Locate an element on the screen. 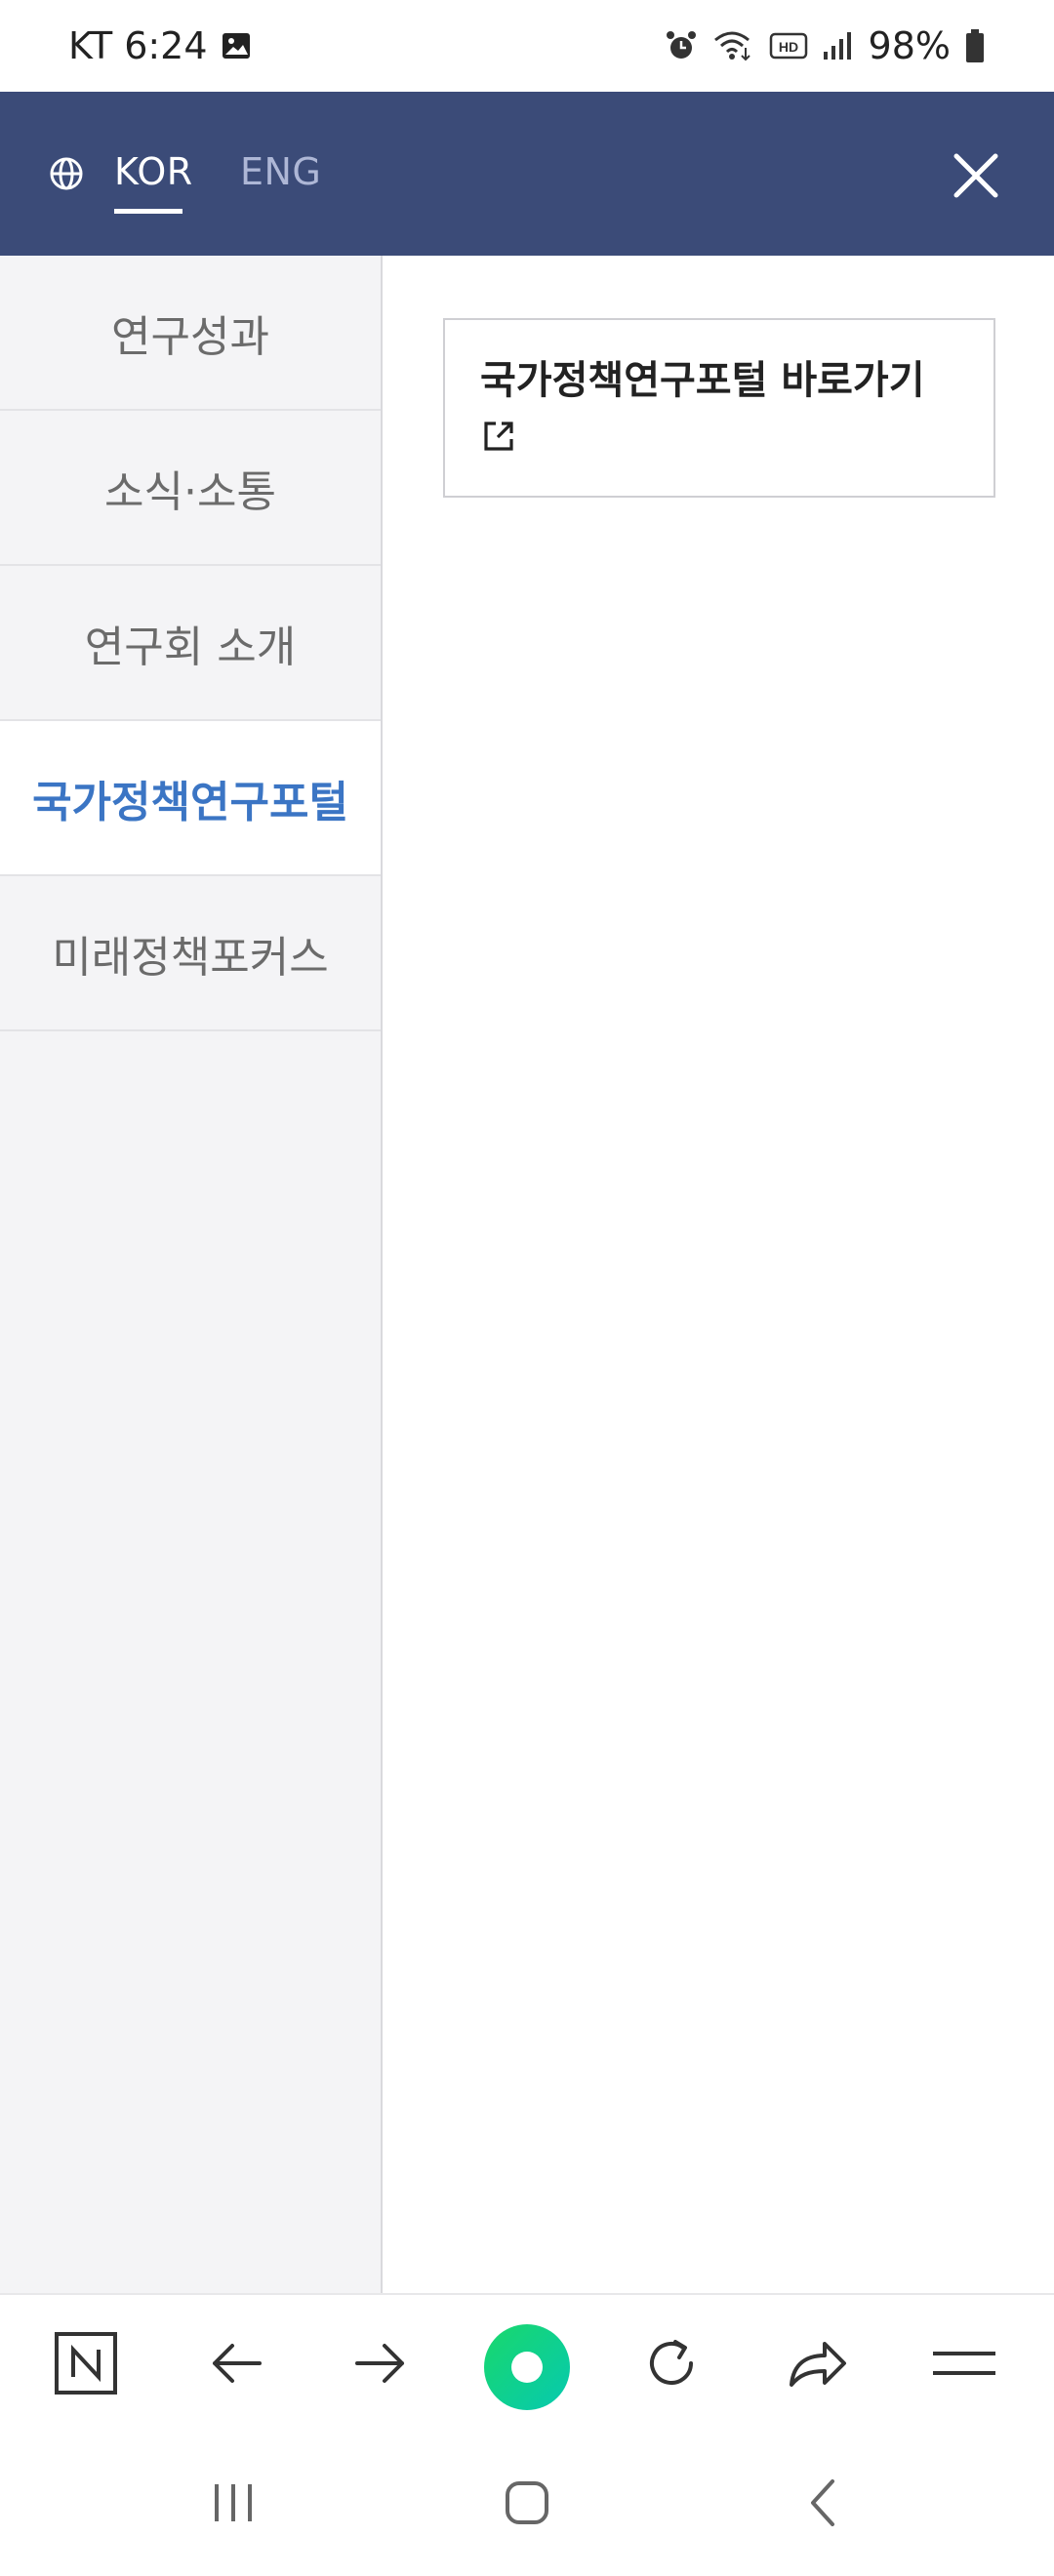 The width and height of the screenshot is (1054, 2576). portal-shortcut-label: 국가정책연구포털 바로가기 is located at coordinates (703, 380).